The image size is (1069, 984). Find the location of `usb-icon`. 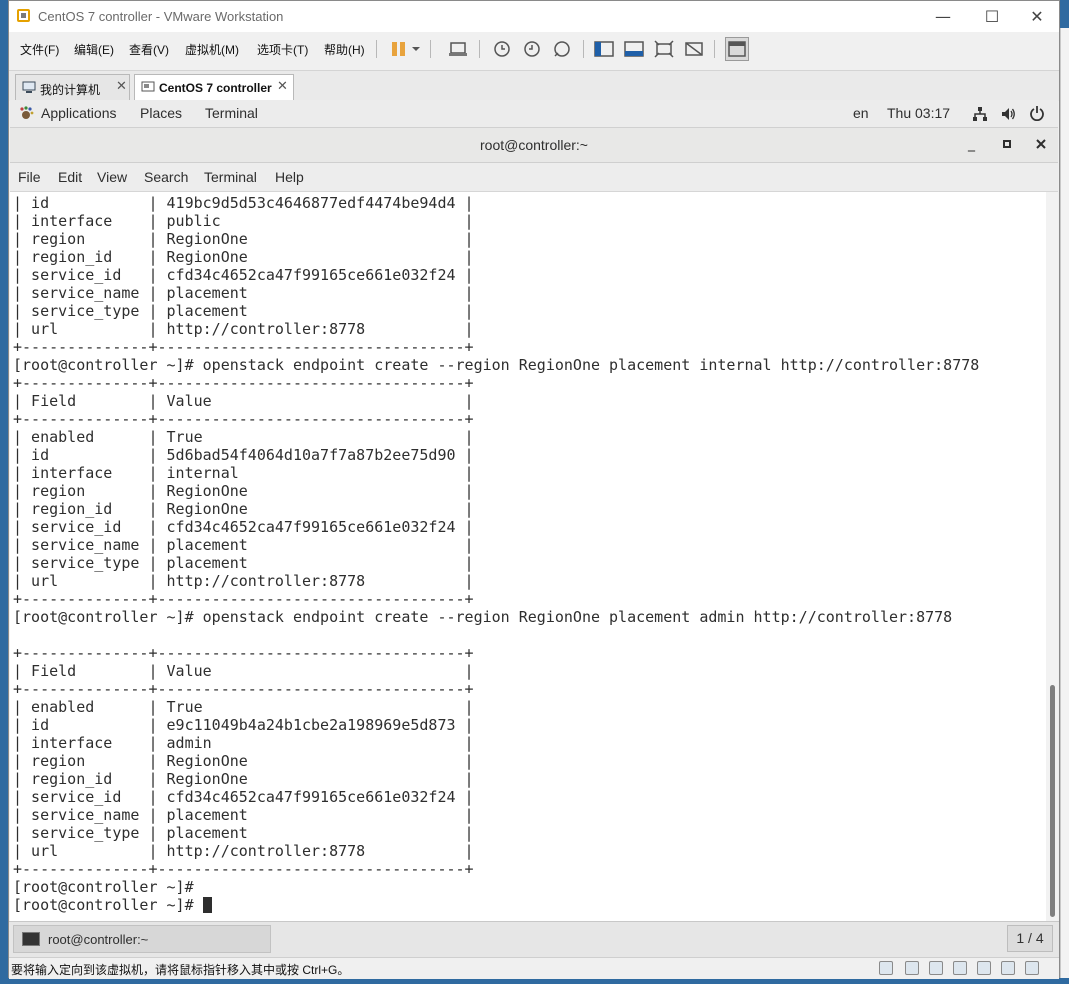

usb-icon is located at coordinates (960, 968).